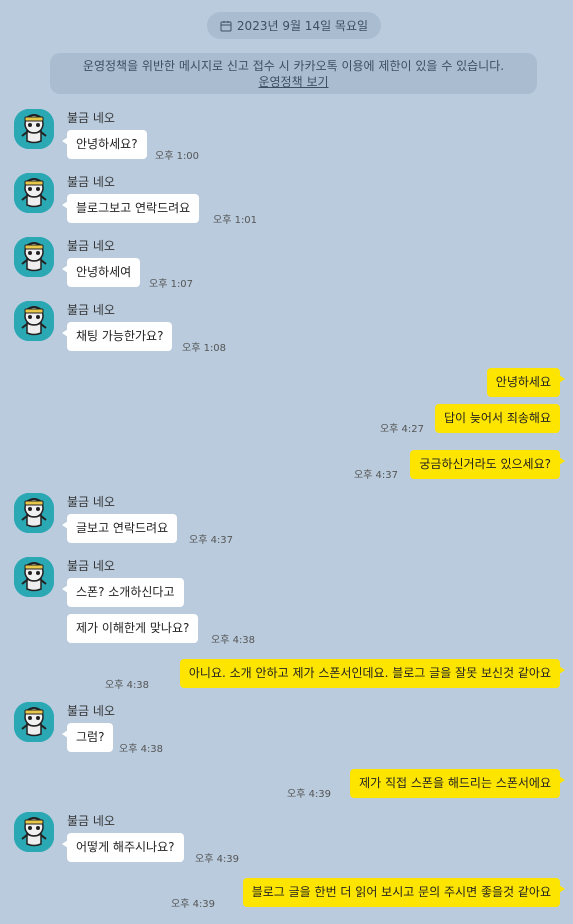 Image resolution: width=573 pixels, height=924 pixels. What do you see at coordinates (293, 82) in the screenshot?
I see `policy-link: 운영정책 보기` at bounding box center [293, 82].